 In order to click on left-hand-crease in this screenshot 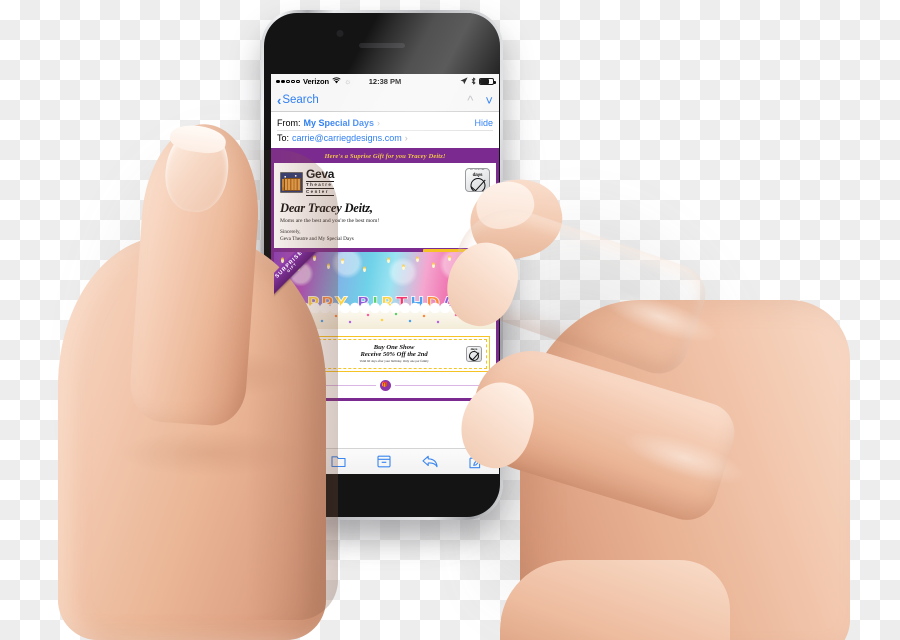, I will do `click(210, 453)`.